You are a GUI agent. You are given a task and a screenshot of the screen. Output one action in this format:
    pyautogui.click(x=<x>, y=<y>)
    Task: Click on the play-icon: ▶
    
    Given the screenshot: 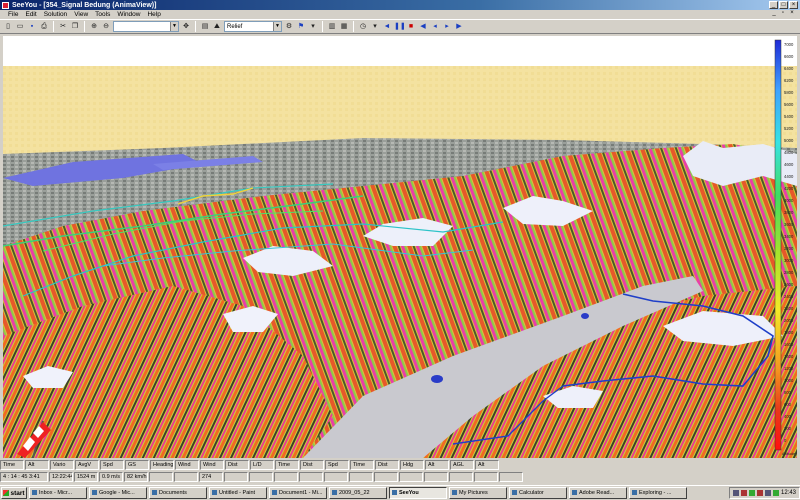 What is the action you would take?
    pyautogui.click(x=459, y=27)
    